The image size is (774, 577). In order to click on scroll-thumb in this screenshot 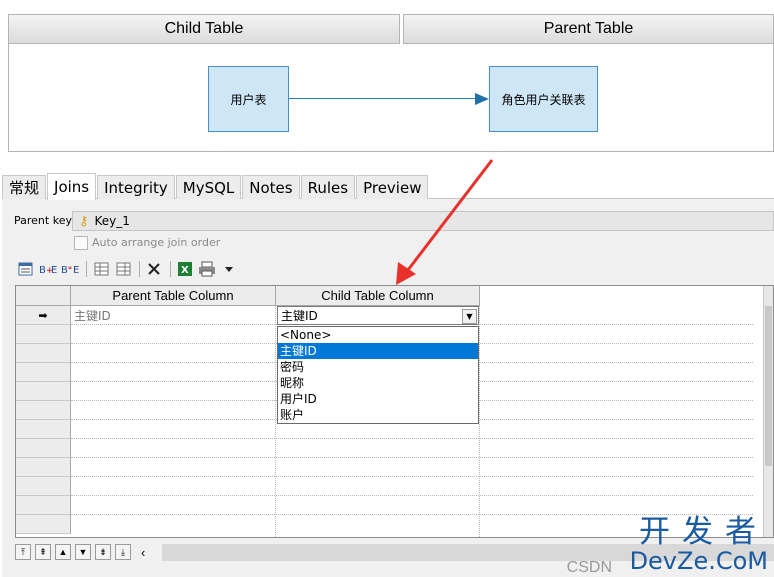, I will do `click(768, 386)`.